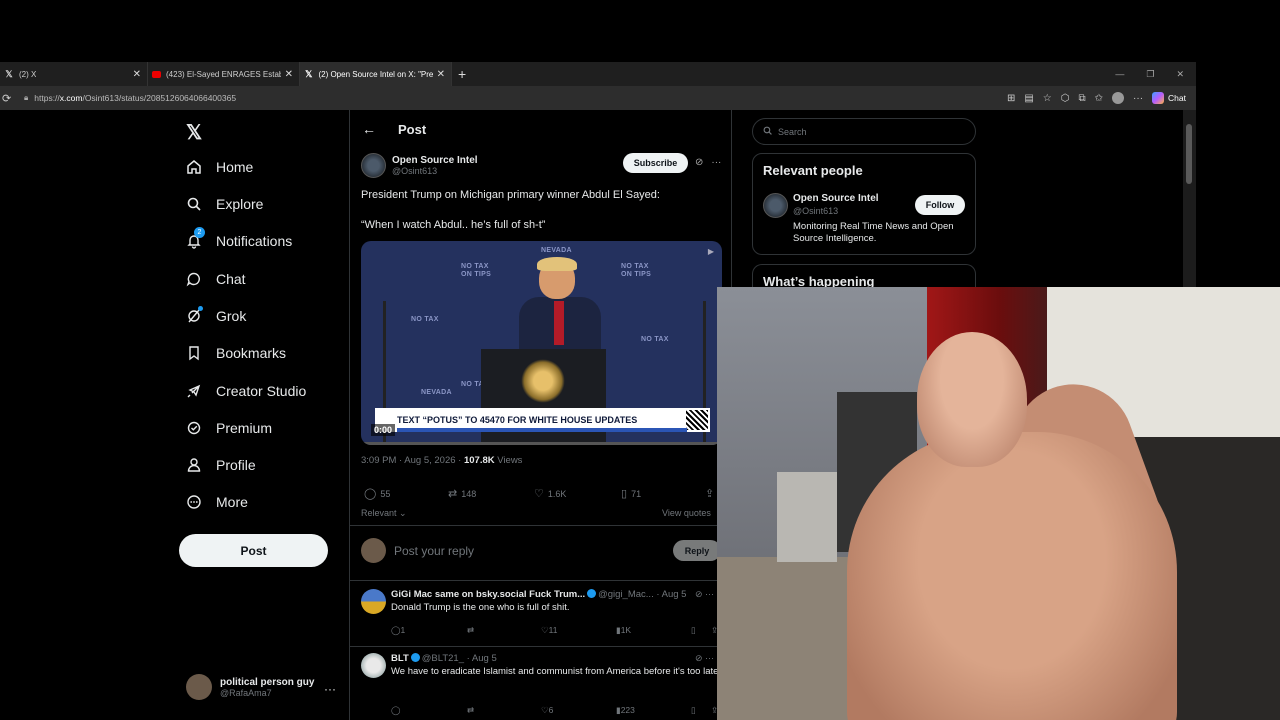 The image size is (1280, 720). What do you see at coordinates (400, 658) in the screenshot?
I see `reply-author-name: BLT` at bounding box center [400, 658].